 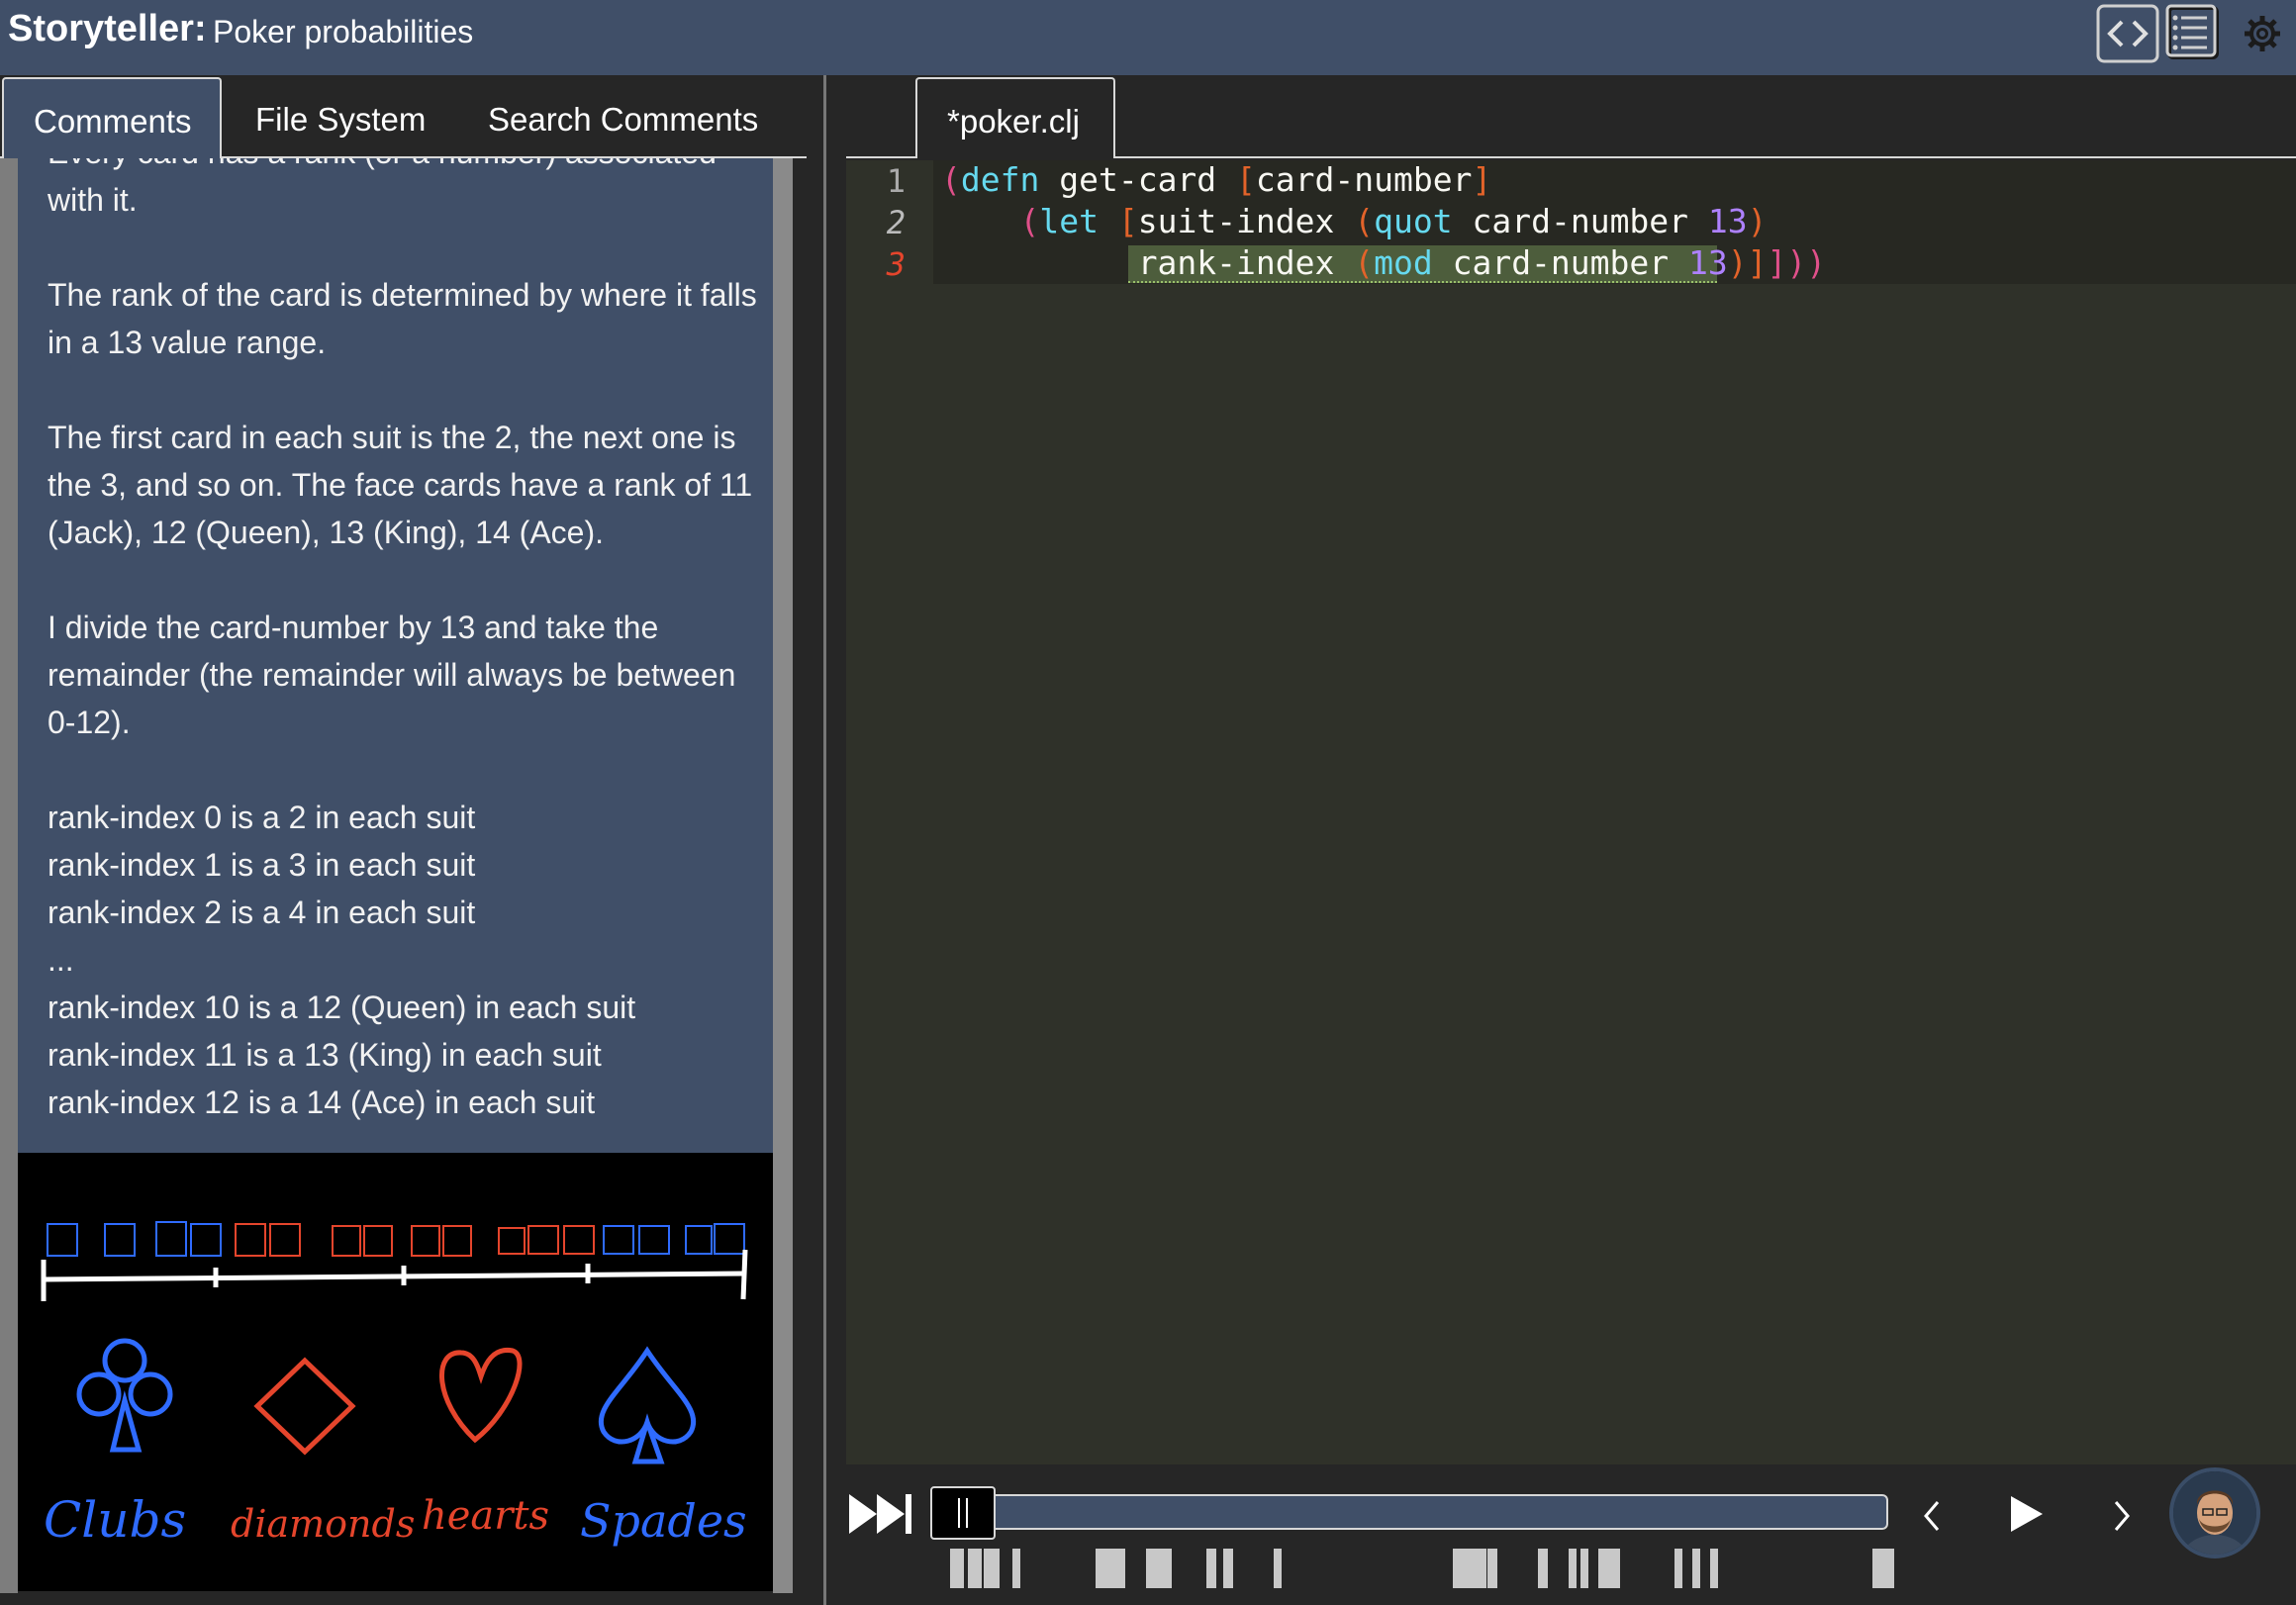 What do you see at coordinates (481, 1396) in the screenshot?
I see `hearts-suit-sketch` at bounding box center [481, 1396].